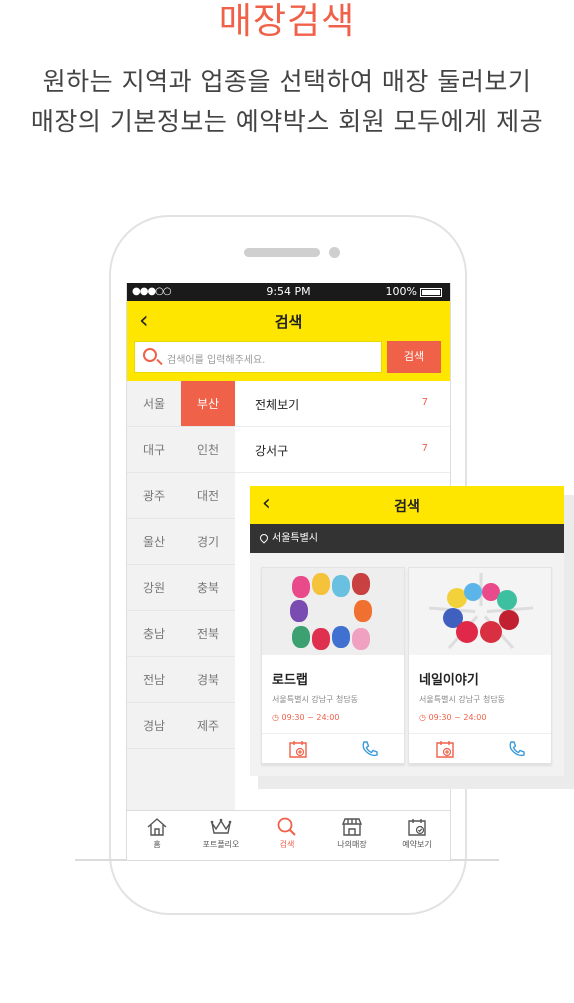  Describe the element at coordinates (208, 542) in the screenshot. I see `region-item: 경기` at that location.